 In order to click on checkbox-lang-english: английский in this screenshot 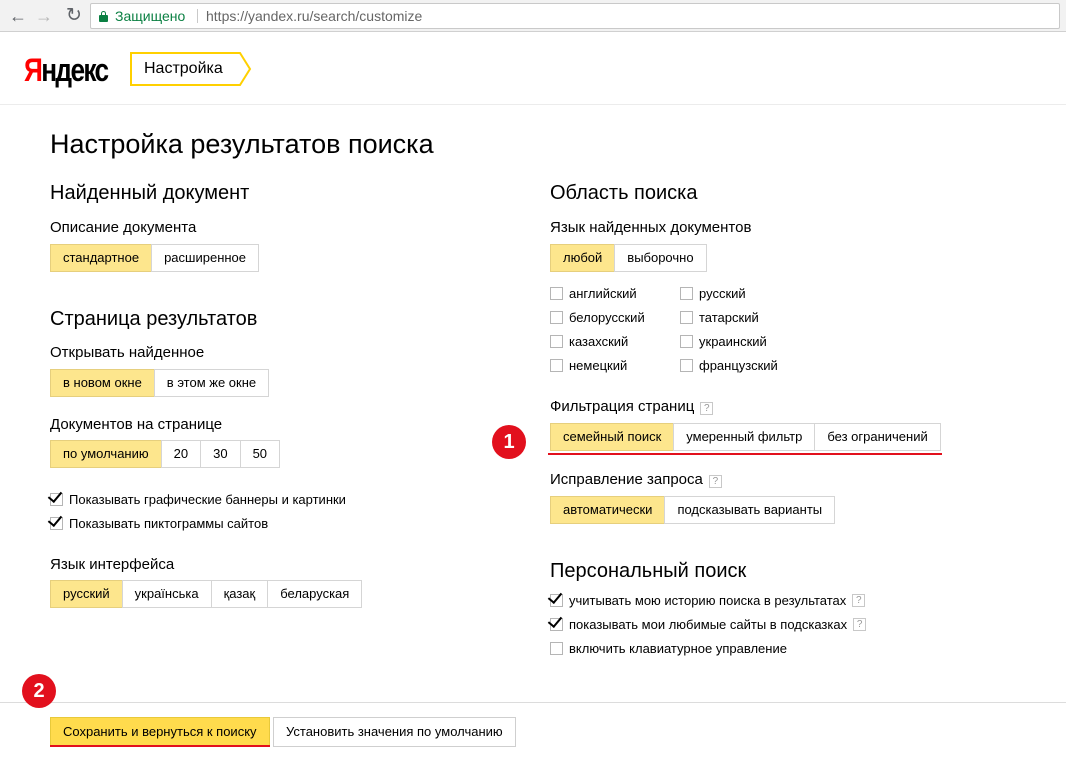, I will do `click(593, 293)`.